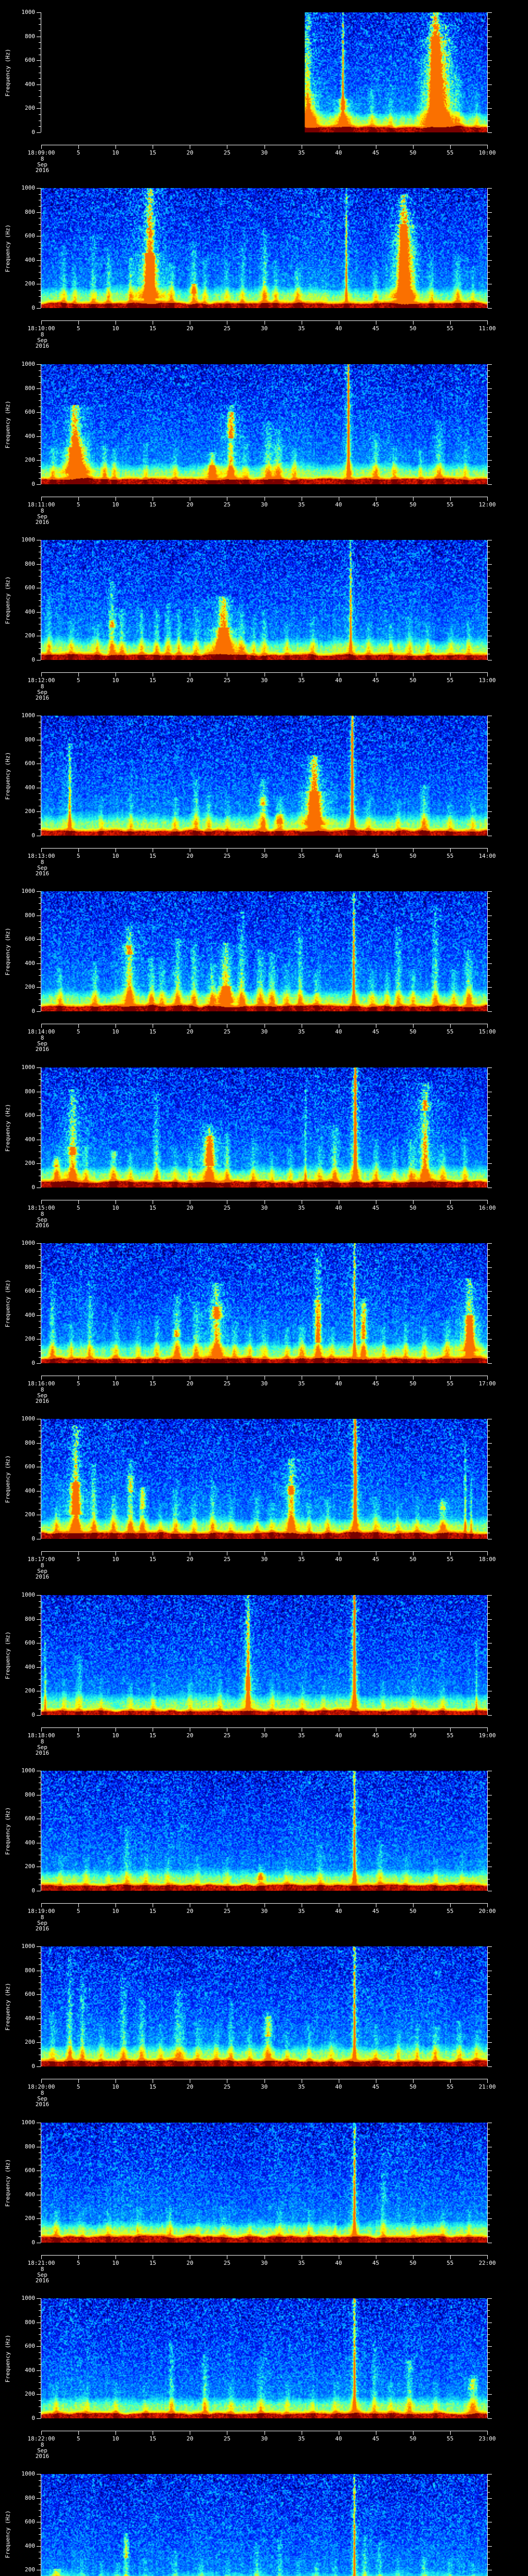 The width and height of the screenshot is (528, 2576). I want to click on x-tick-label: 50, so click(413, 1911).